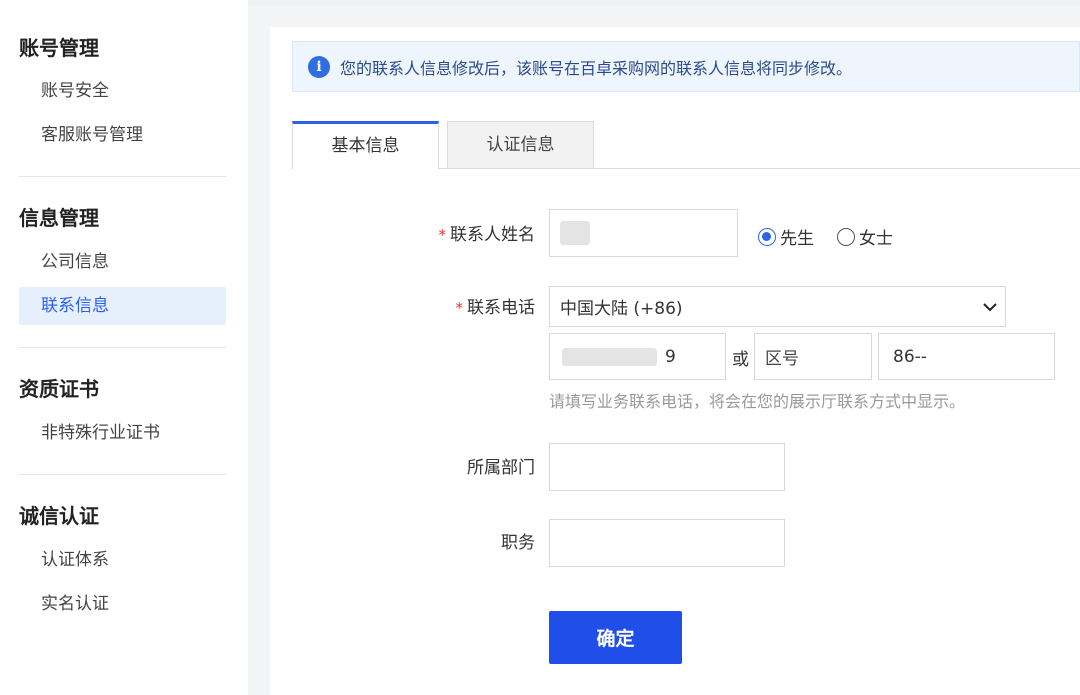 This screenshot has width=1080, height=695. What do you see at coordinates (740, 360) in the screenshot?
I see `or-text: 或` at bounding box center [740, 360].